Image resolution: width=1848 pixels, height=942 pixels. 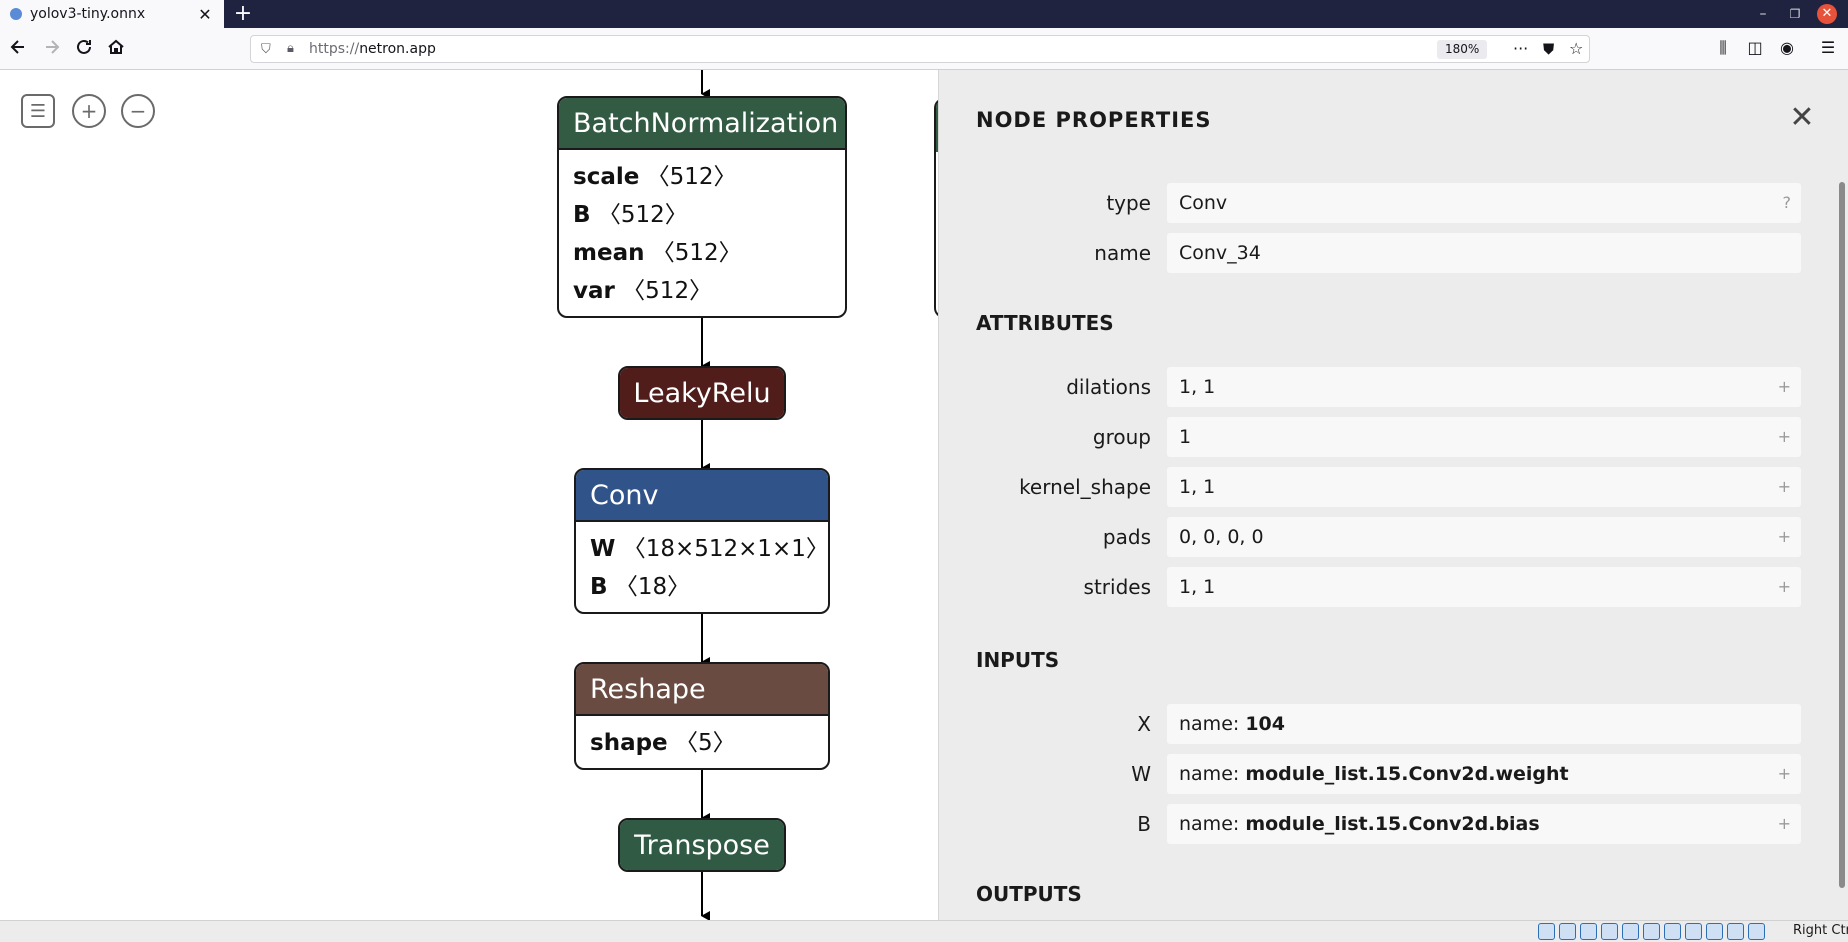 I want to click on property-value-name: Conv_34, so click(x=1484, y=253).